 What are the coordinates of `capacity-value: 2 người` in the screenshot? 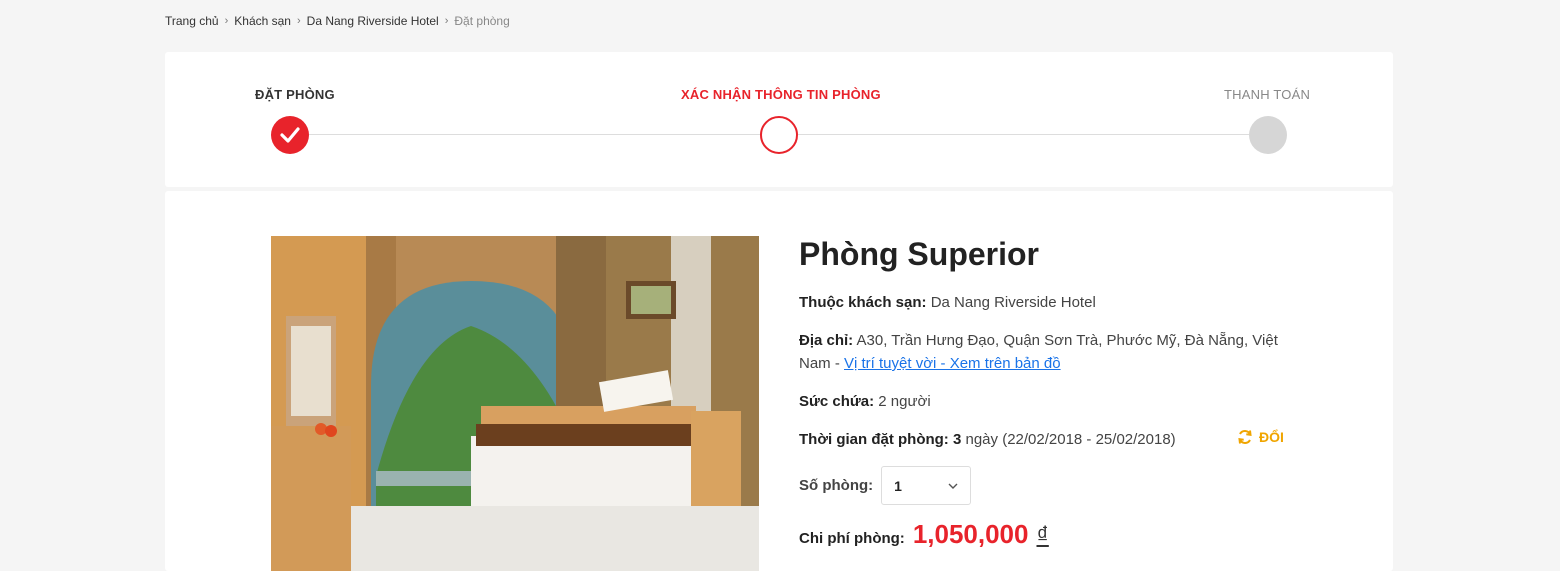 It's located at (904, 401).